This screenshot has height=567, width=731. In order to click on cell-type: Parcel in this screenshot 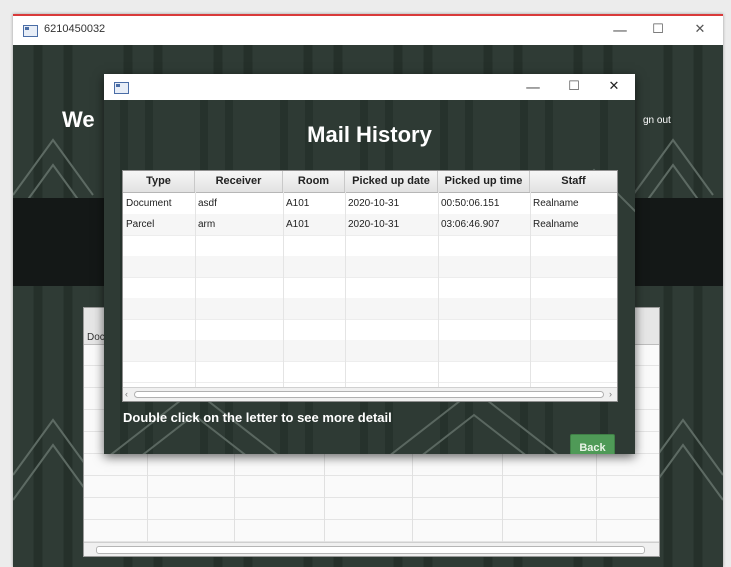, I will do `click(140, 224)`.